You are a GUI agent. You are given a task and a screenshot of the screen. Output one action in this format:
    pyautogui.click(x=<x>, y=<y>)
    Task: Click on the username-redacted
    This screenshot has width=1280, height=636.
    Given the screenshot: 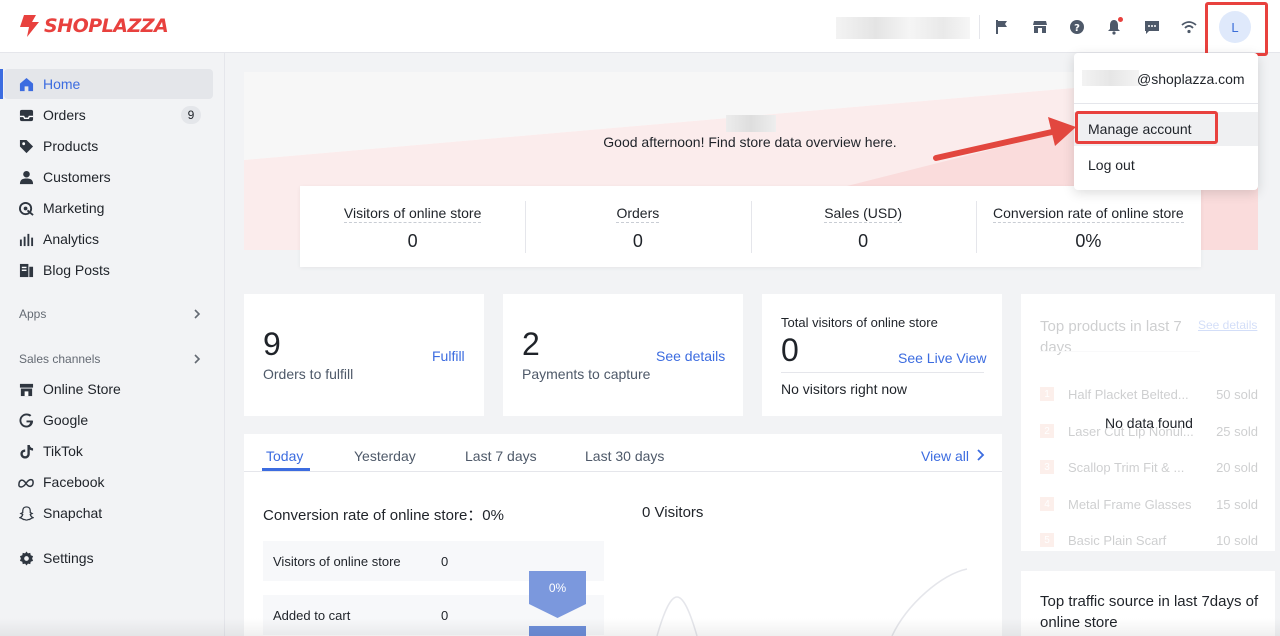 What is the action you would take?
    pyautogui.click(x=751, y=123)
    